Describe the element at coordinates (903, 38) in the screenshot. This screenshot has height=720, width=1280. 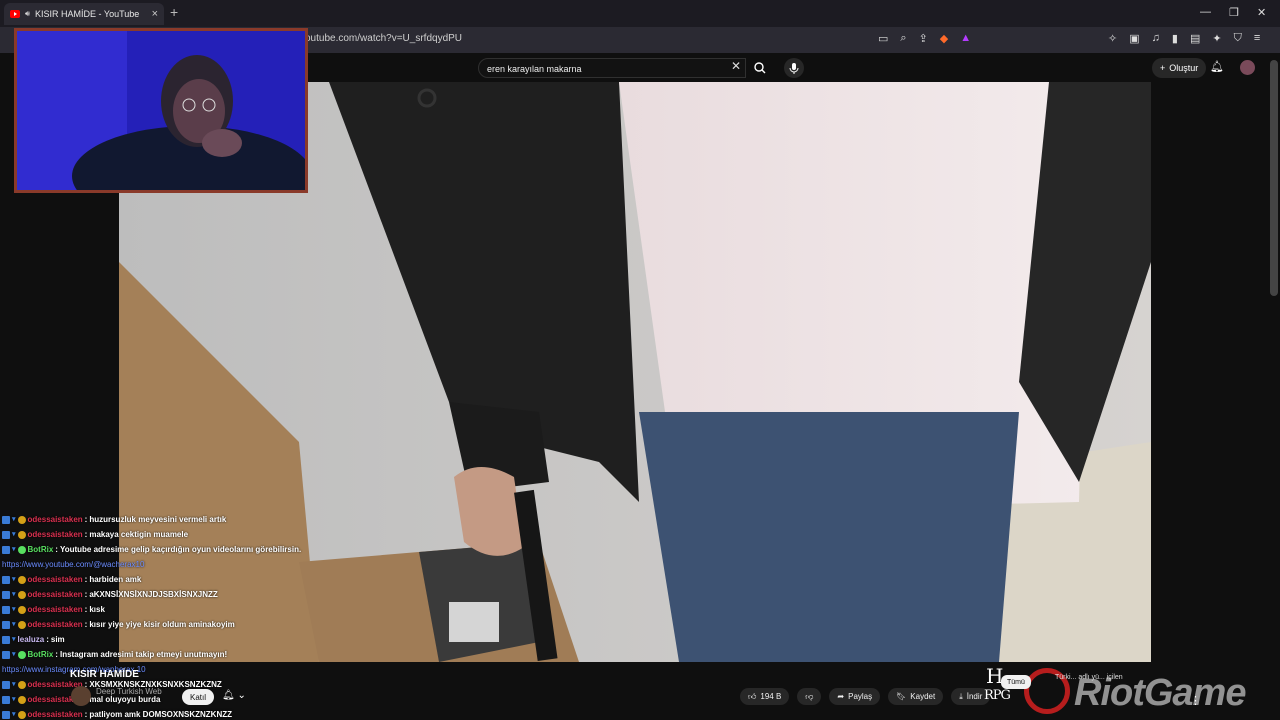
I see `zoom-icon: ⌕` at that location.